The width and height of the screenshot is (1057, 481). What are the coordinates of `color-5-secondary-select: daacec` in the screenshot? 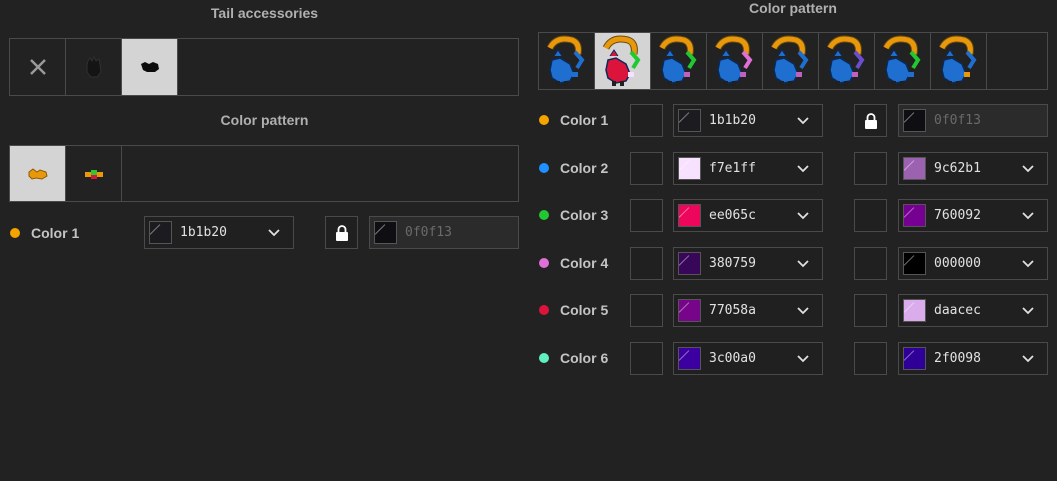 It's located at (973, 310).